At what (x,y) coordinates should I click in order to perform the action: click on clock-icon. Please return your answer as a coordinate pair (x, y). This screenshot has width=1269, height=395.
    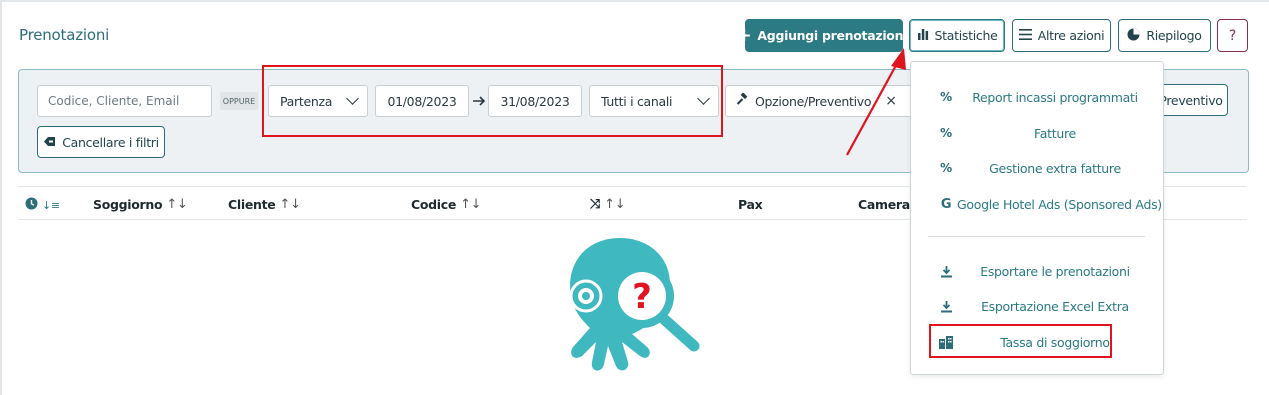
    Looking at the image, I should click on (31, 205).